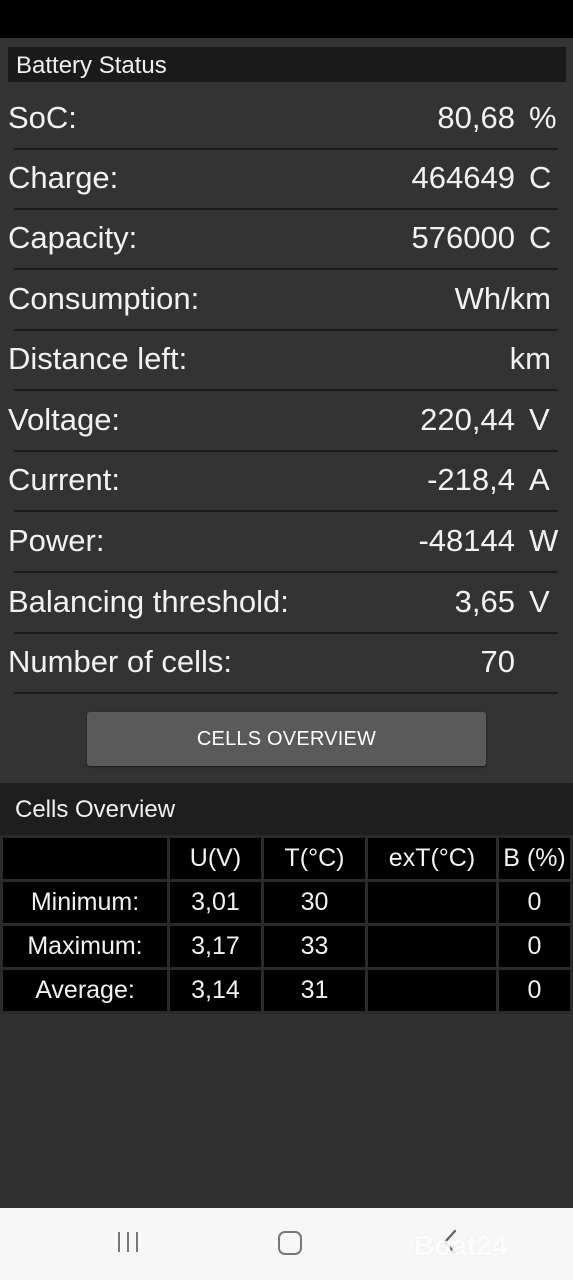 The image size is (573, 1280). I want to click on row-power: Power: -48144 W, so click(286, 543).